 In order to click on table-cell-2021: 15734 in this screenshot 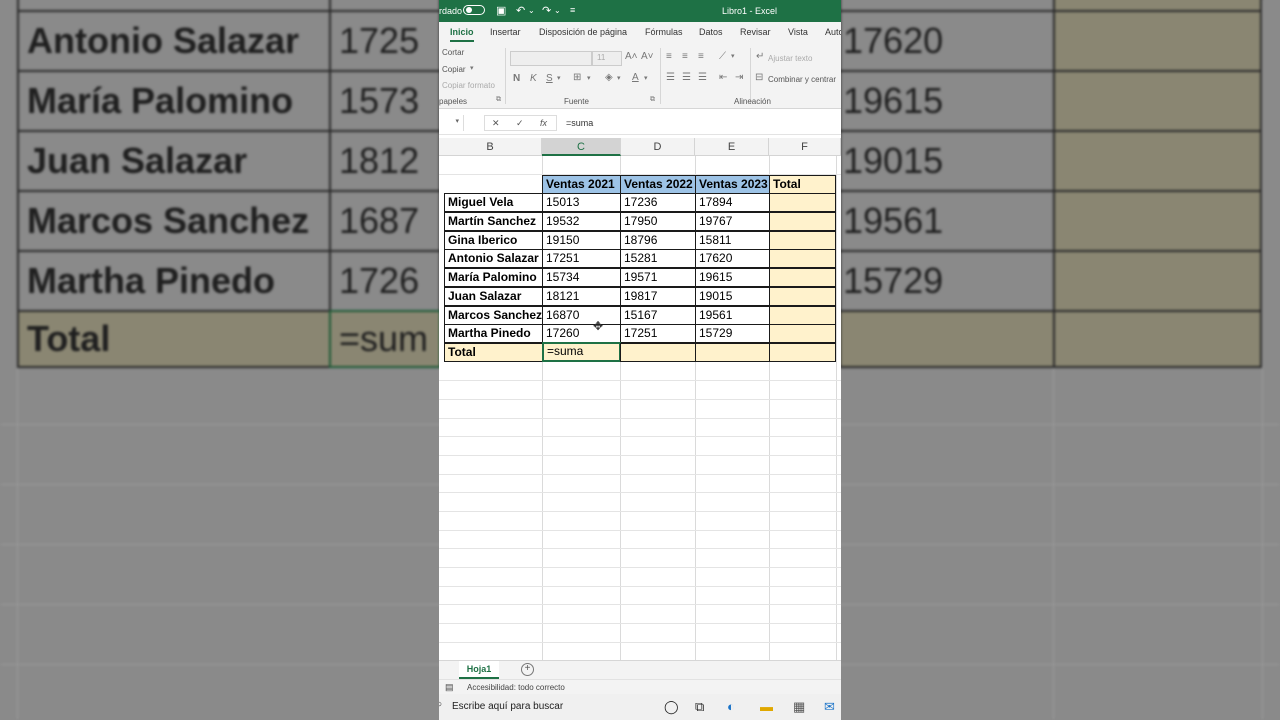, I will do `click(581, 277)`.